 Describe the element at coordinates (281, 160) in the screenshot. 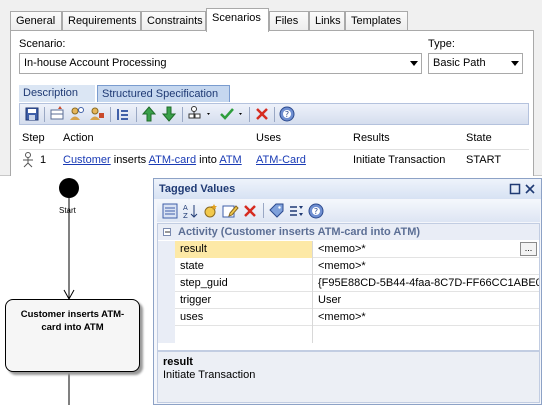

I see `uses-link: ATM-Card` at that location.